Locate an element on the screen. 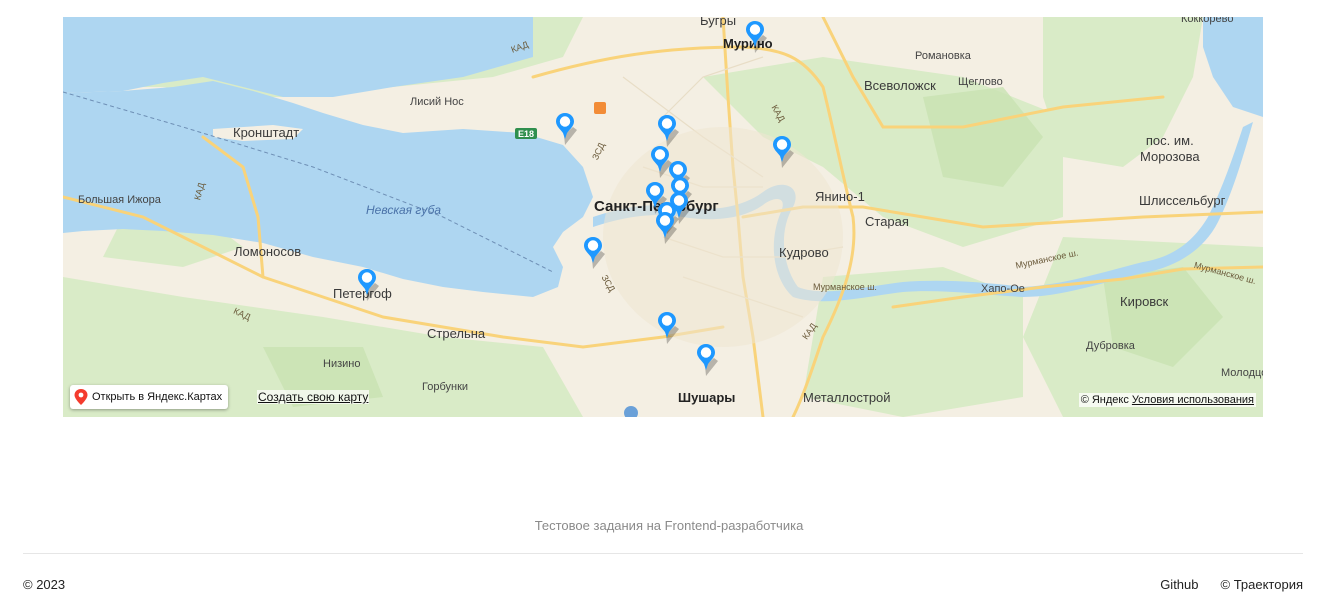 The height and width of the screenshot is (605, 1338). footer-divider is located at coordinates (663, 553).